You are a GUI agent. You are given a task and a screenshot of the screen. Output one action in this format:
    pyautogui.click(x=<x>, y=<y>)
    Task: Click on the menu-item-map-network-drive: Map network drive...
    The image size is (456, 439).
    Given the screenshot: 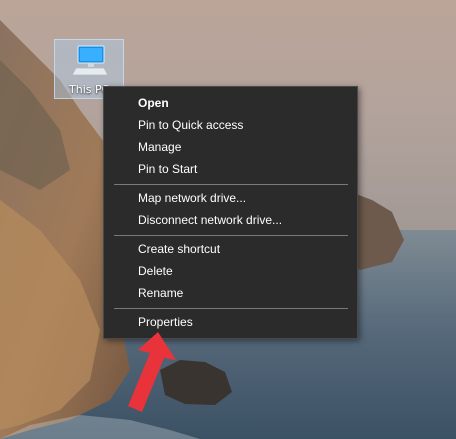 What is the action you would take?
    pyautogui.click(x=230, y=198)
    